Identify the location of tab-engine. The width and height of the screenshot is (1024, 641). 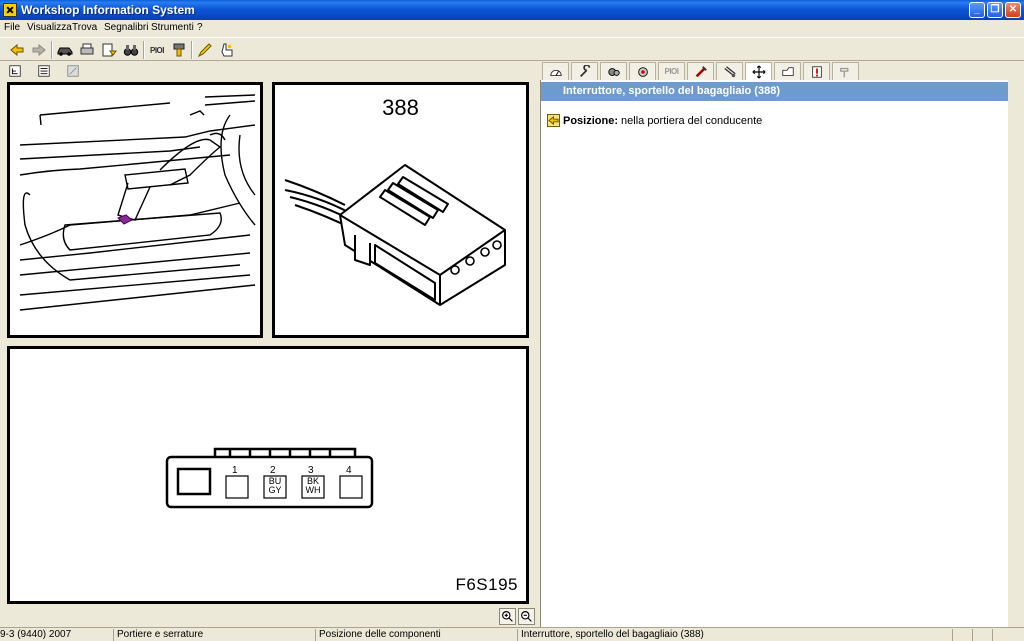
(613, 71).